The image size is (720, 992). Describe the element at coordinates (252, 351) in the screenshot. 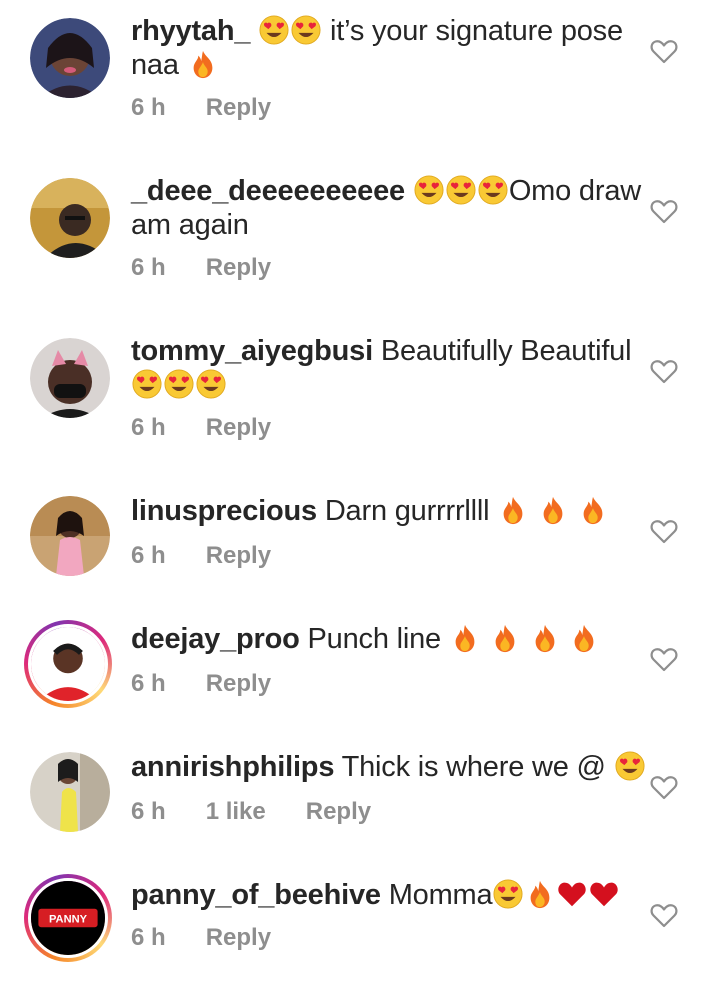

I see `comment-username: tommy_aiyegbusi` at that location.